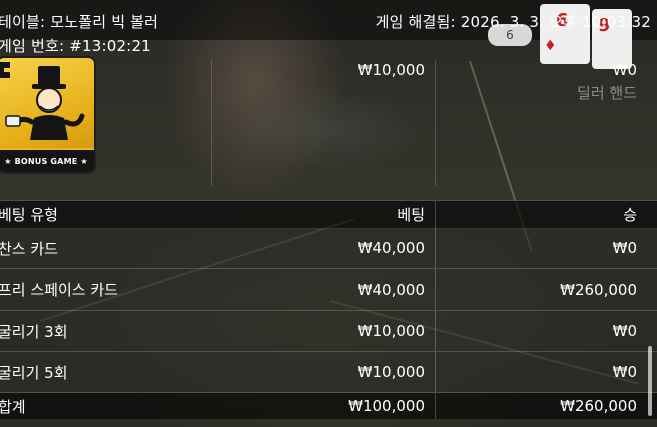 This screenshot has width=657, height=427. What do you see at coordinates (391, 70) in the screenshot?
I see `upper-bet-value: ₩10,000` at bounding box center [391, 70].